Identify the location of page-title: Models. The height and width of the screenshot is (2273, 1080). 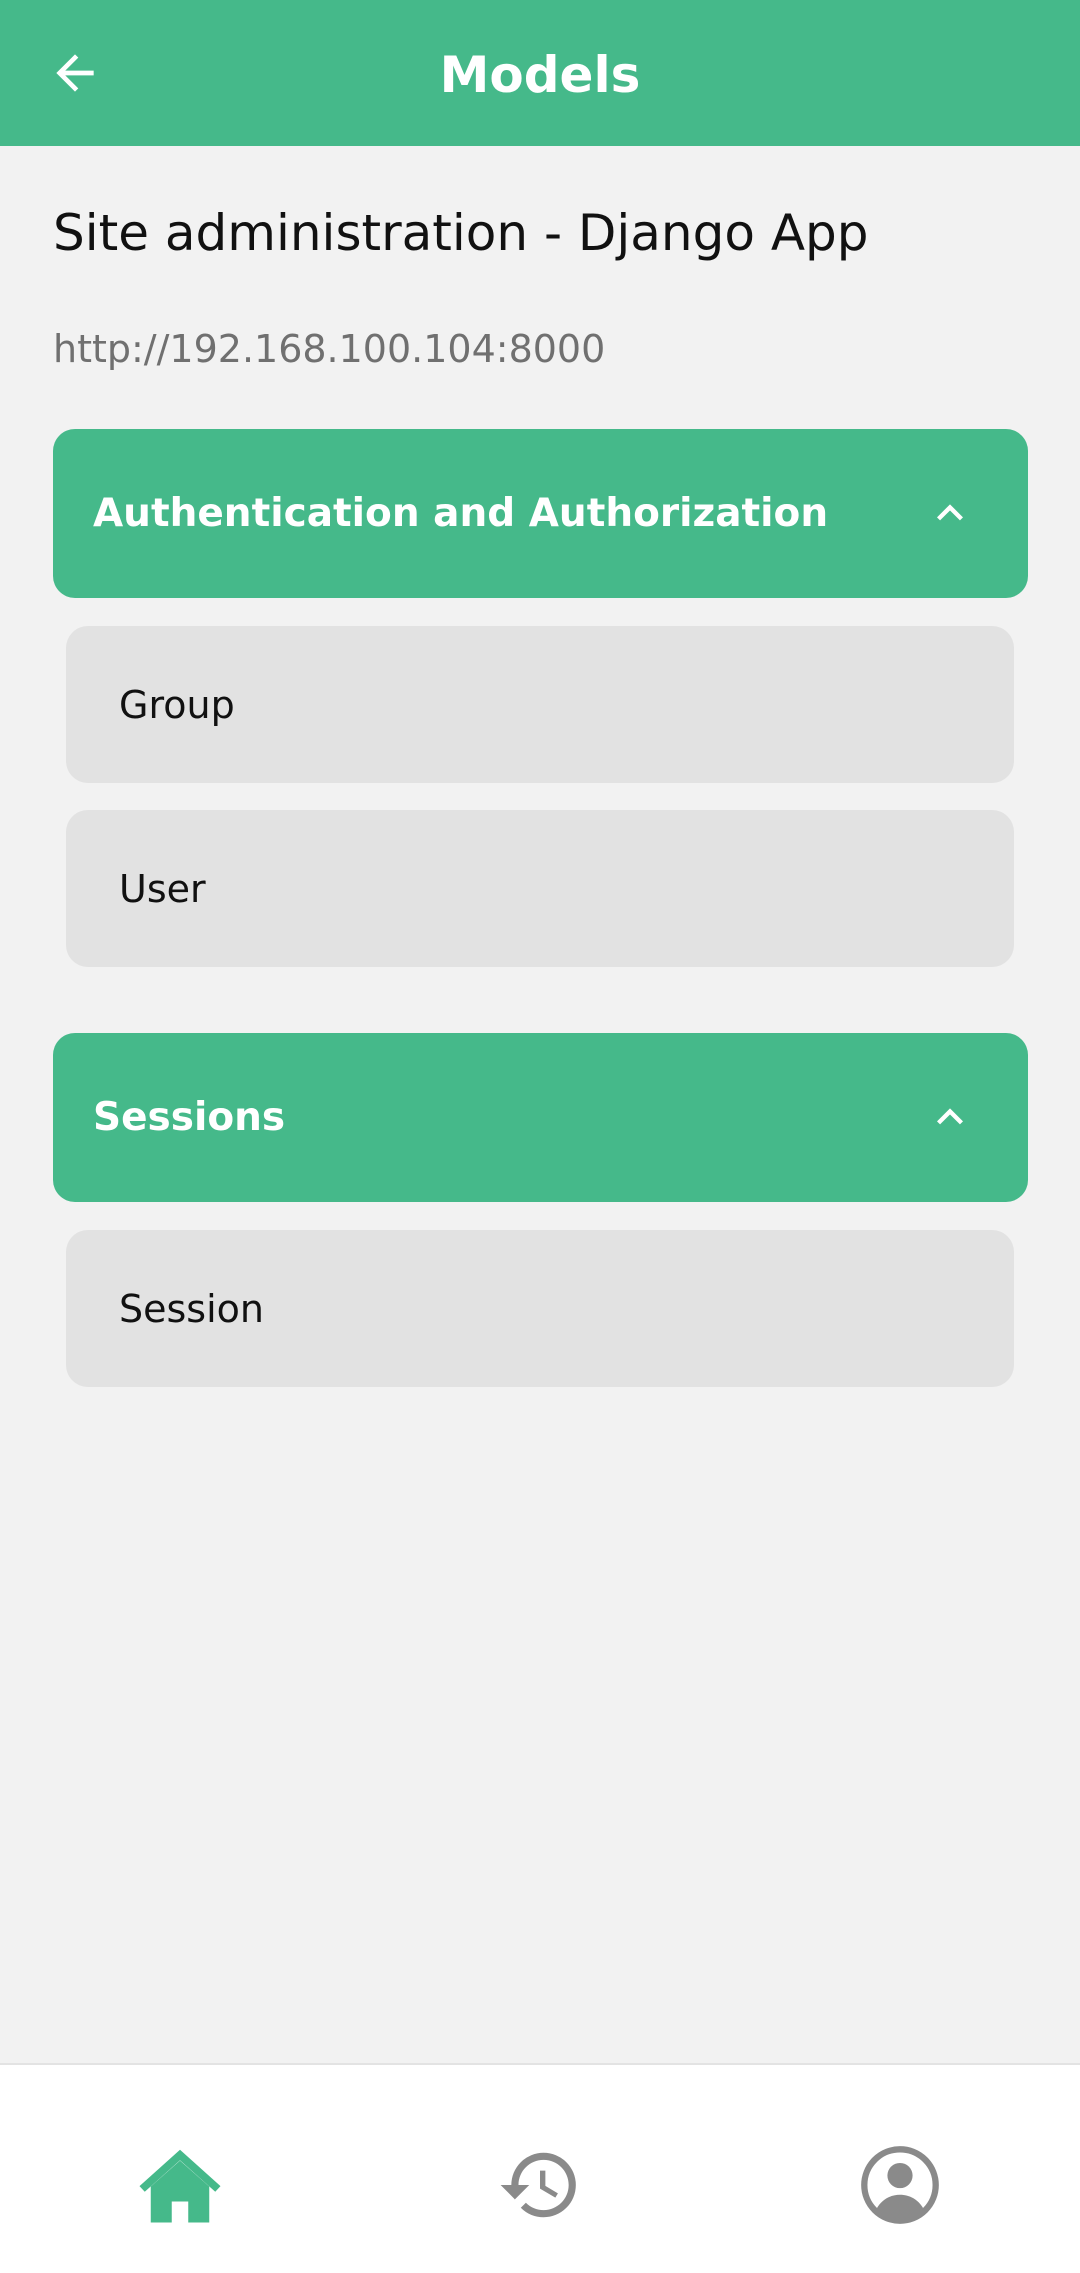
(540, 75).